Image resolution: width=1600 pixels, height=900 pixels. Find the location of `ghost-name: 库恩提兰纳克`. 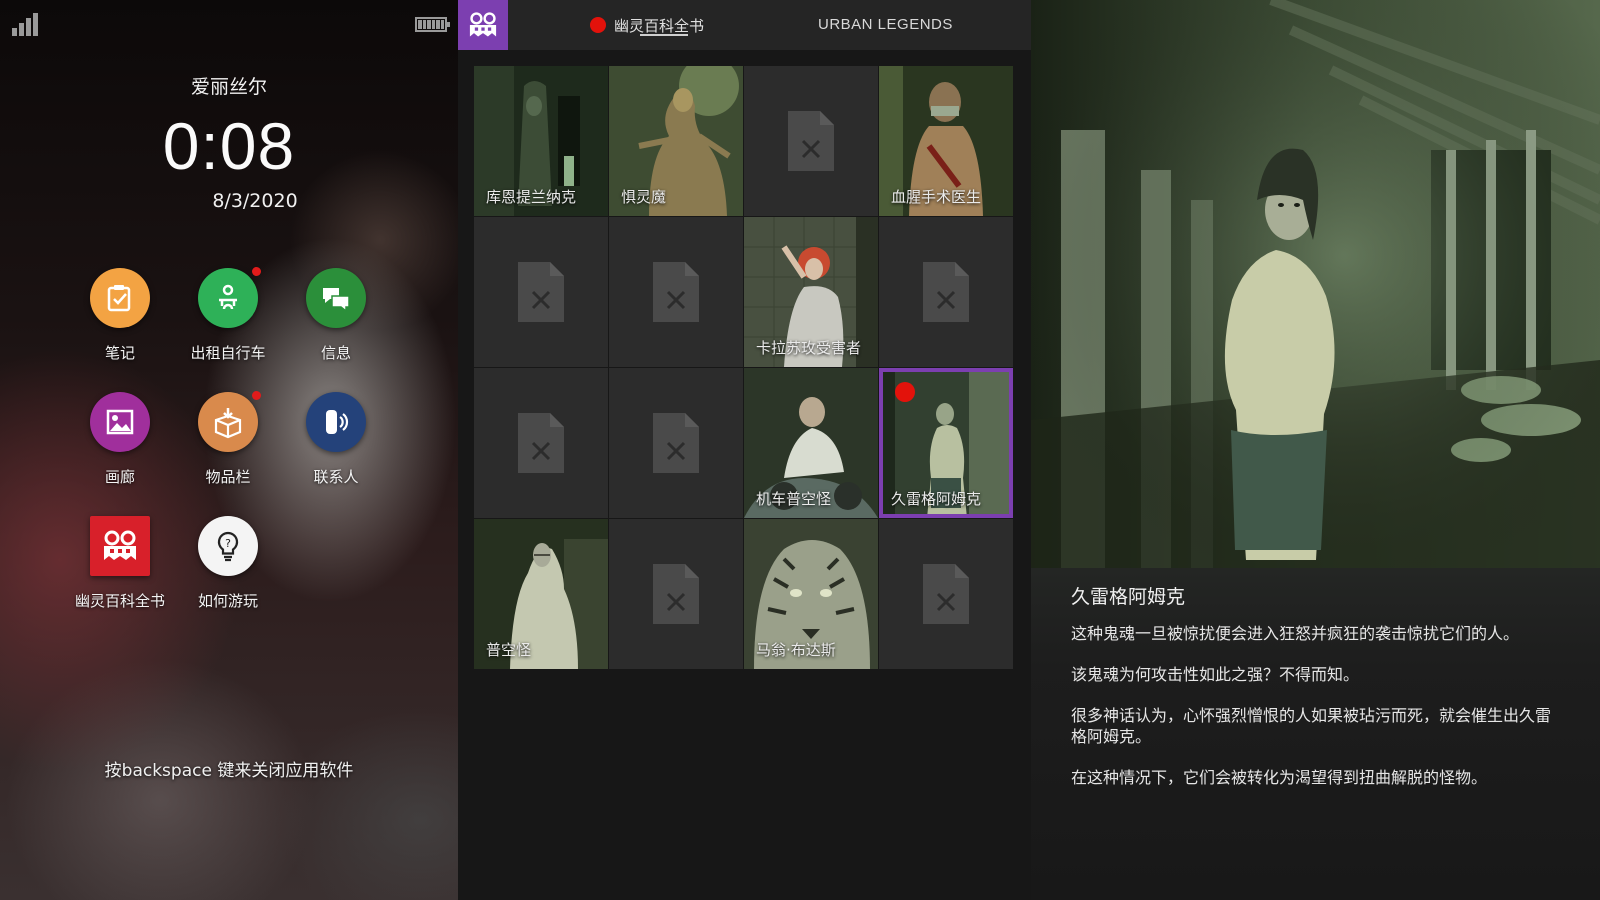

ghost-name: 库恩提兰纳克 is located at coordinates (531, 197).